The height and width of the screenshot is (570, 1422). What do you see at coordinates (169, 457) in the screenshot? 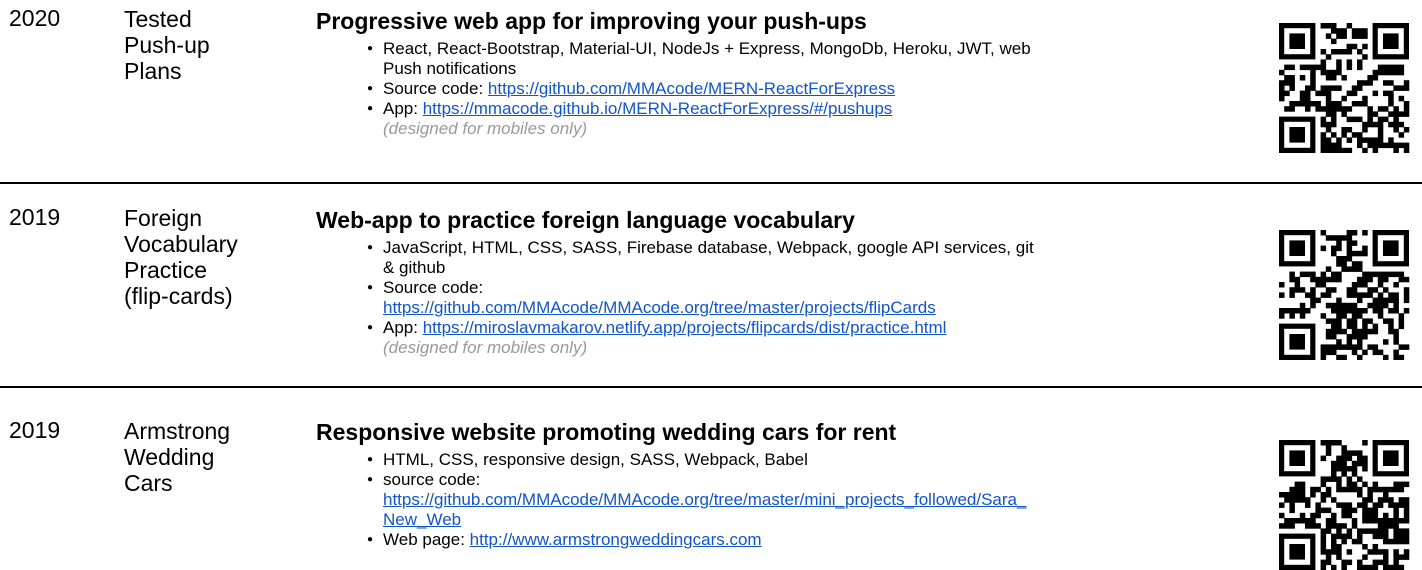
I see `project-name-line: Wedding` at bounding box center [169, 457].